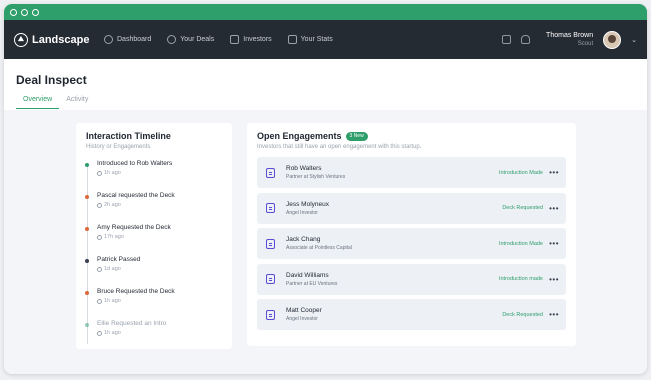 This screenshot has height=380, width=651. I want to click on timeline-item-title: Introduced to Rob Walters, so click(135, 163).